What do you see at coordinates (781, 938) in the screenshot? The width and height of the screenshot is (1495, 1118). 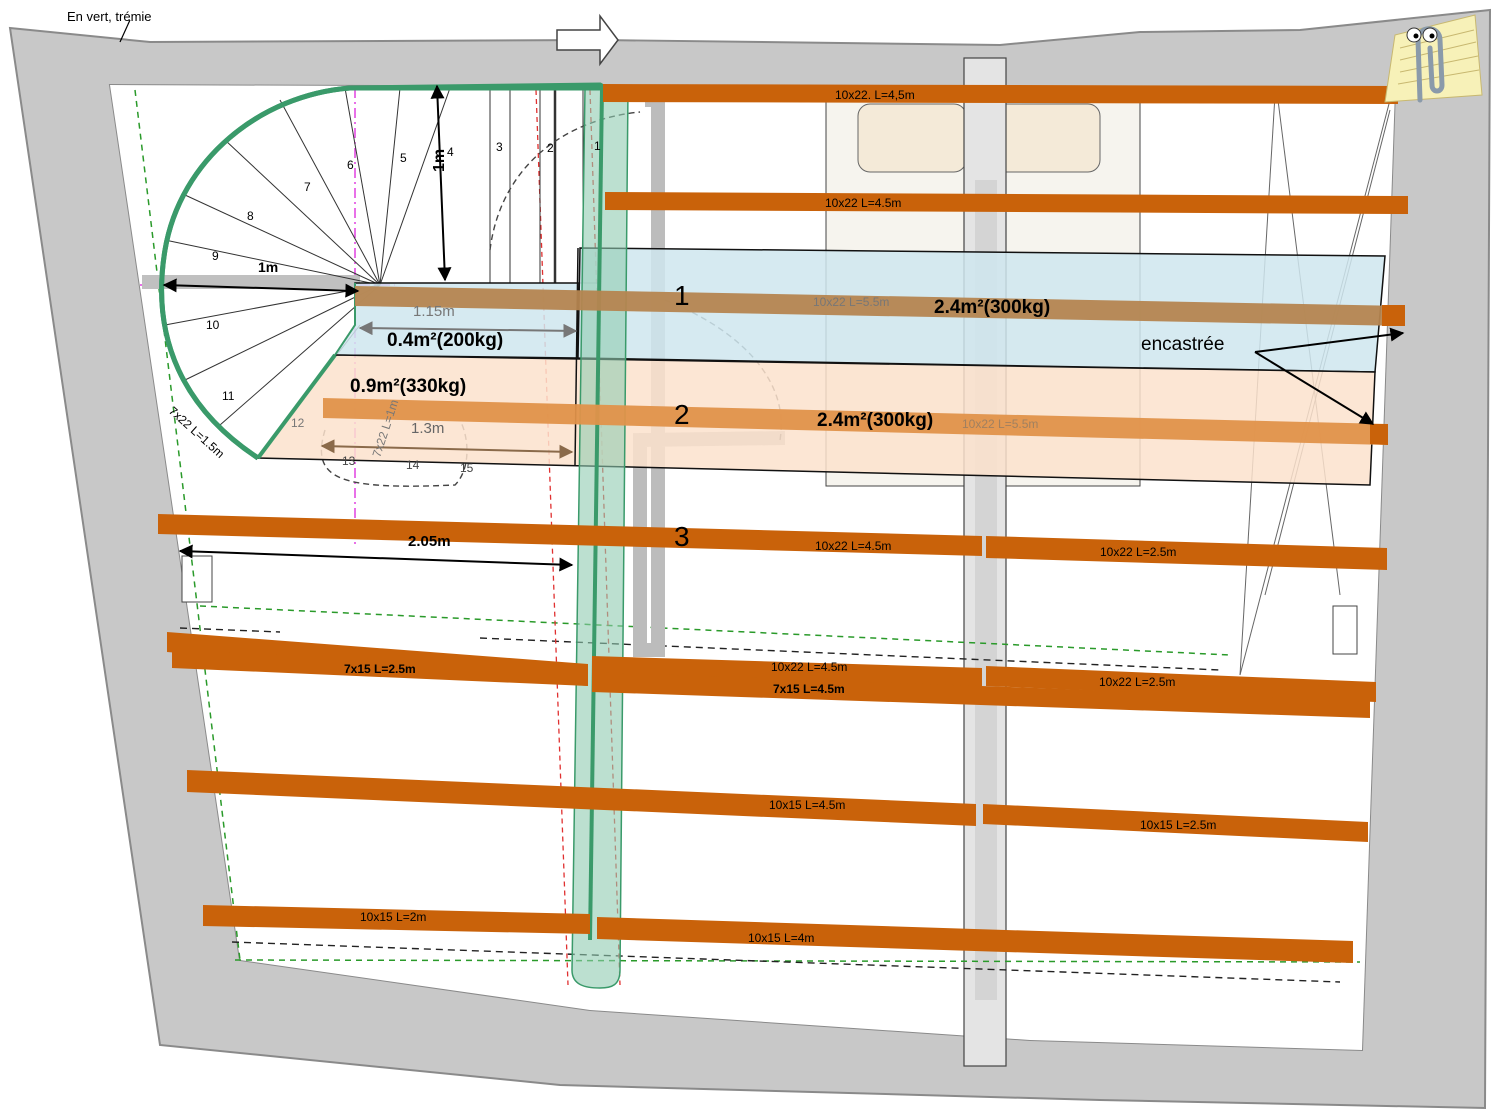 I see `beam-label-14: 10x15 L=4m` at bounding box center [781, 938].